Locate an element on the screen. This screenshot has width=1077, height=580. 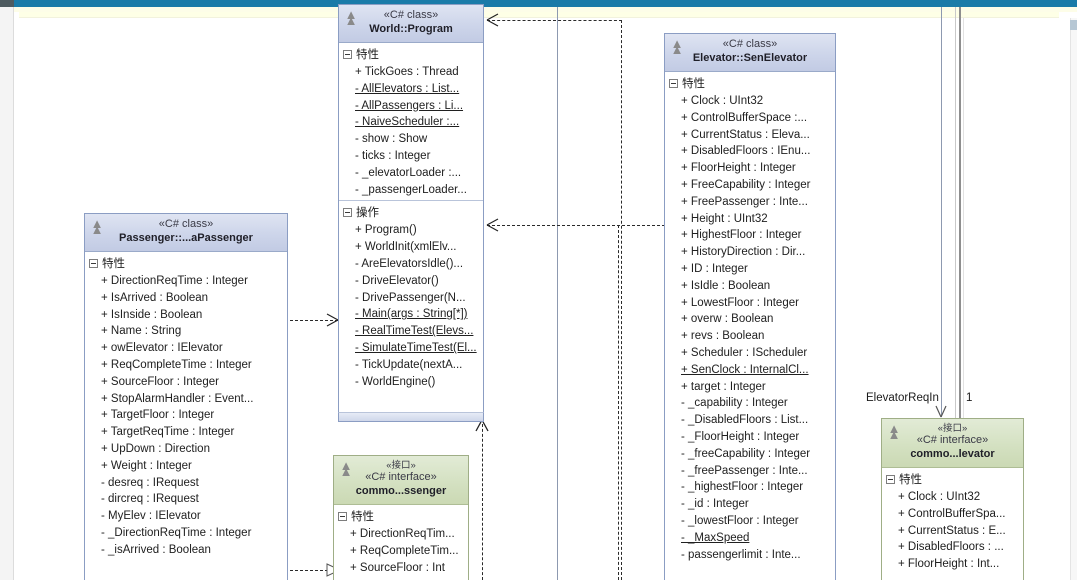
operations-section-header: 操作 is located at coordinates (411, 211).